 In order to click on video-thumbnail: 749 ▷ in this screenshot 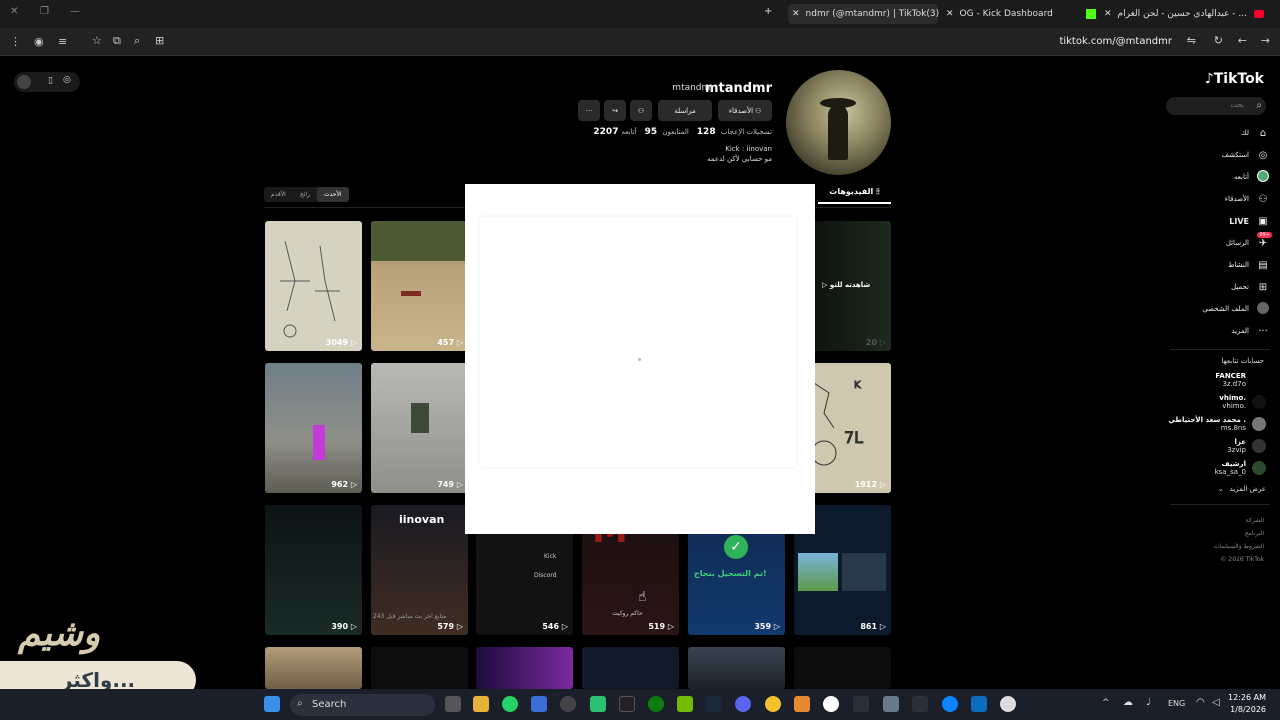, I will do `click(419, 428)`.